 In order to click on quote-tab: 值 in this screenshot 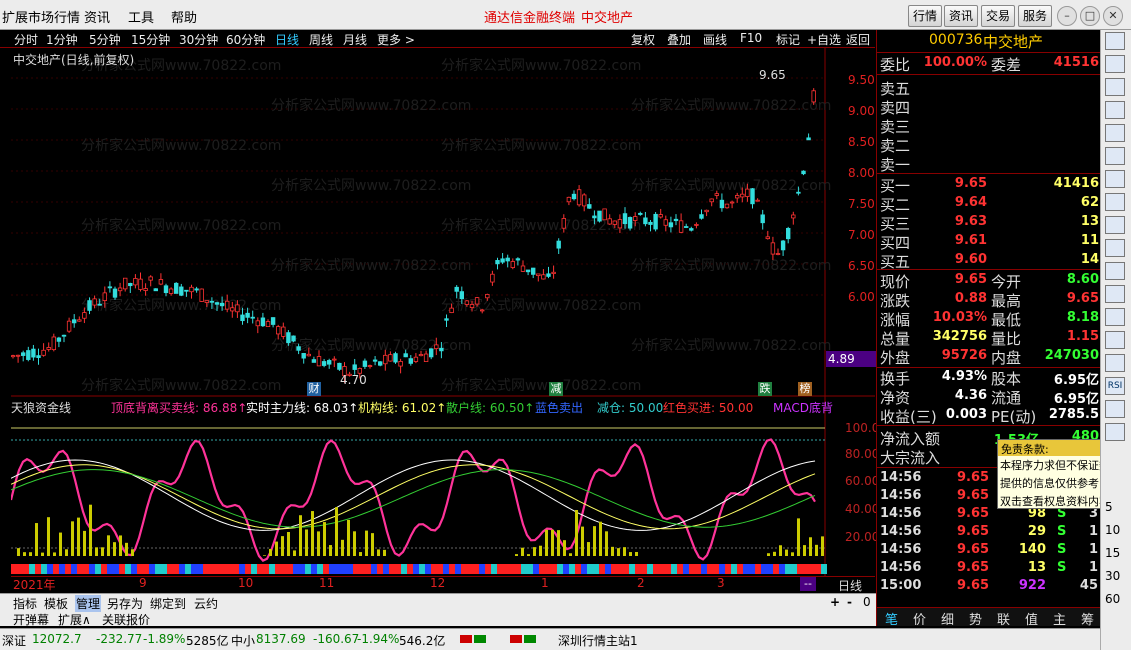, I will do `click(1031, 618)`.